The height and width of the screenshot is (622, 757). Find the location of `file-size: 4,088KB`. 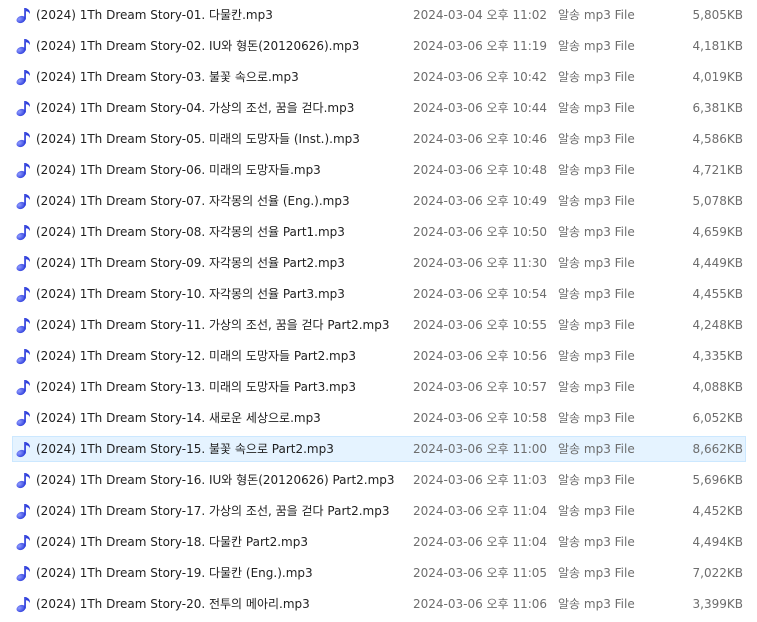

file-size: 4,088KB is located at coordinates (717, 387).